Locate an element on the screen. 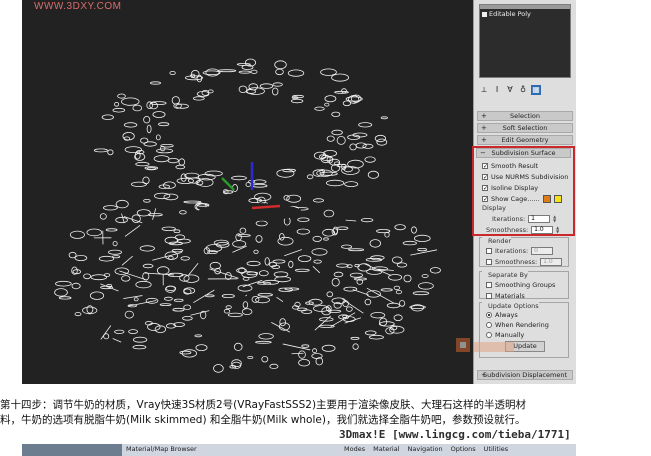  modifier-bullet-icon is located at coordinates (484, 14).